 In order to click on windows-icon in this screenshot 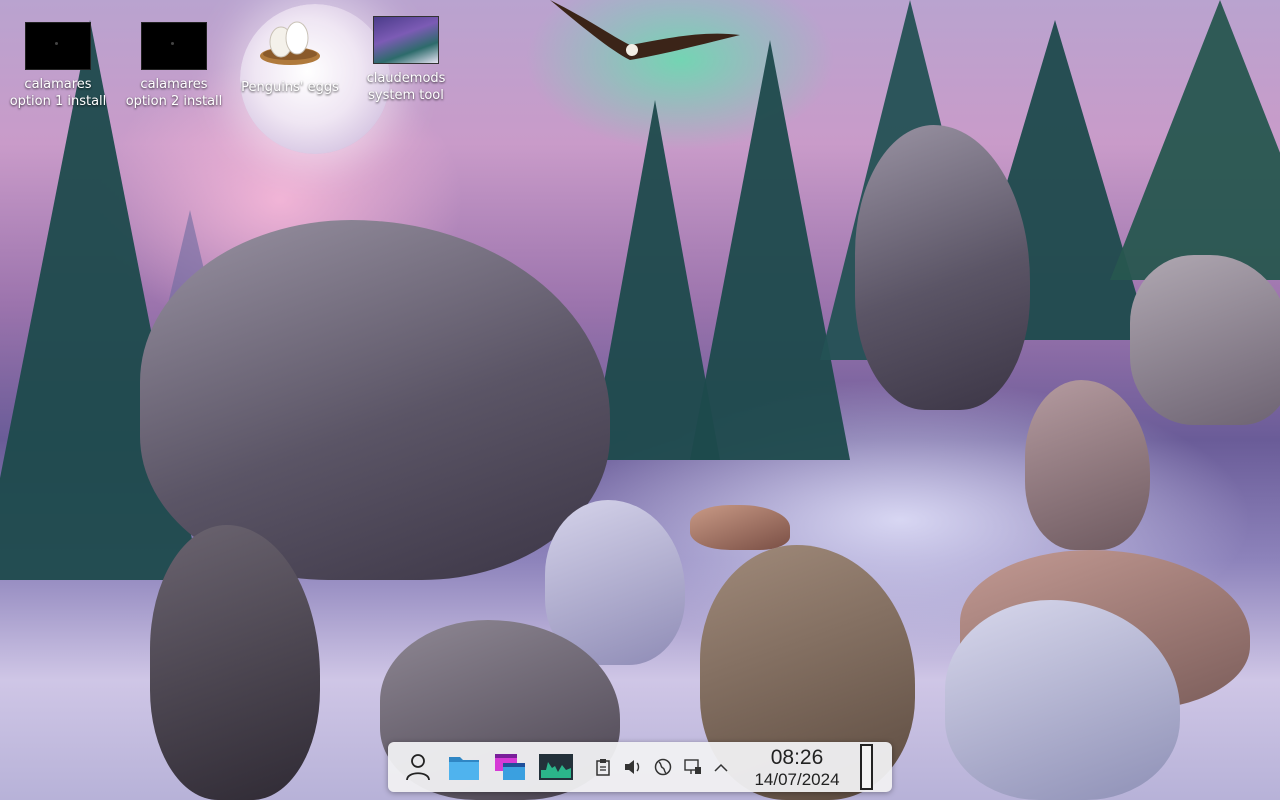, I will do `click(510, 767)`.